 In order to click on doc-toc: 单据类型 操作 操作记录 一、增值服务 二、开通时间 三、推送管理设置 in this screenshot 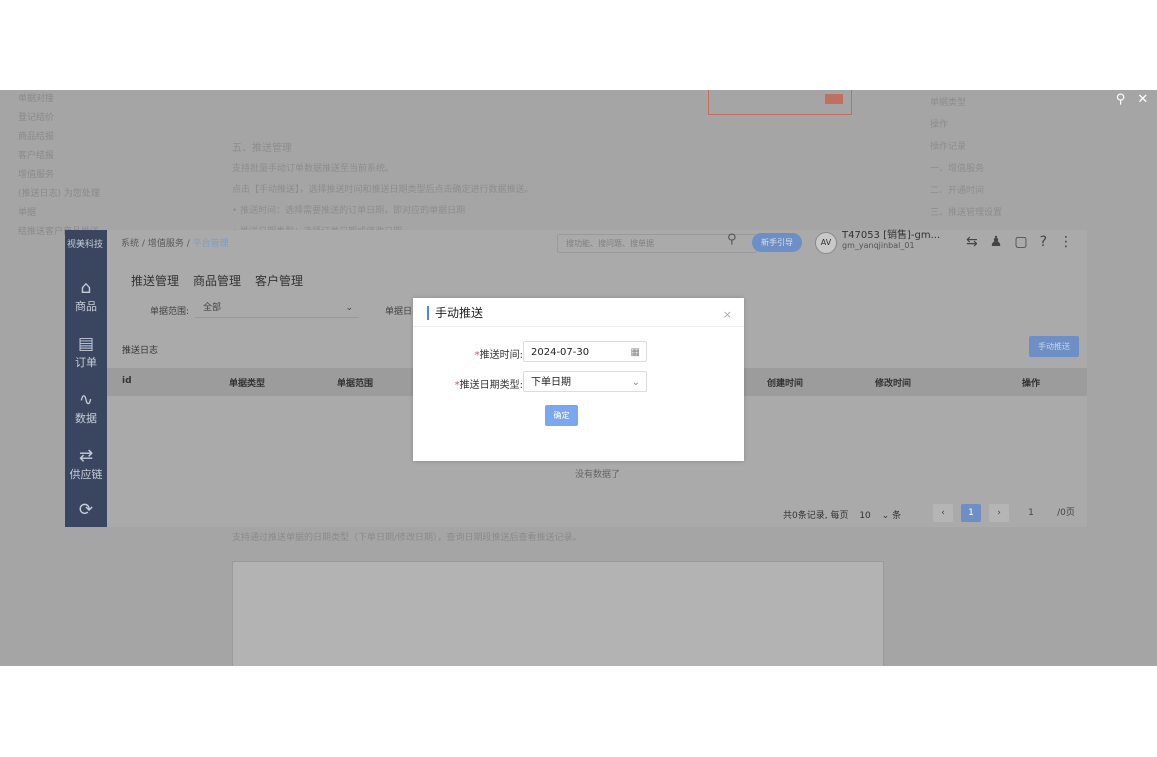, I will do `click(990, 158)`.